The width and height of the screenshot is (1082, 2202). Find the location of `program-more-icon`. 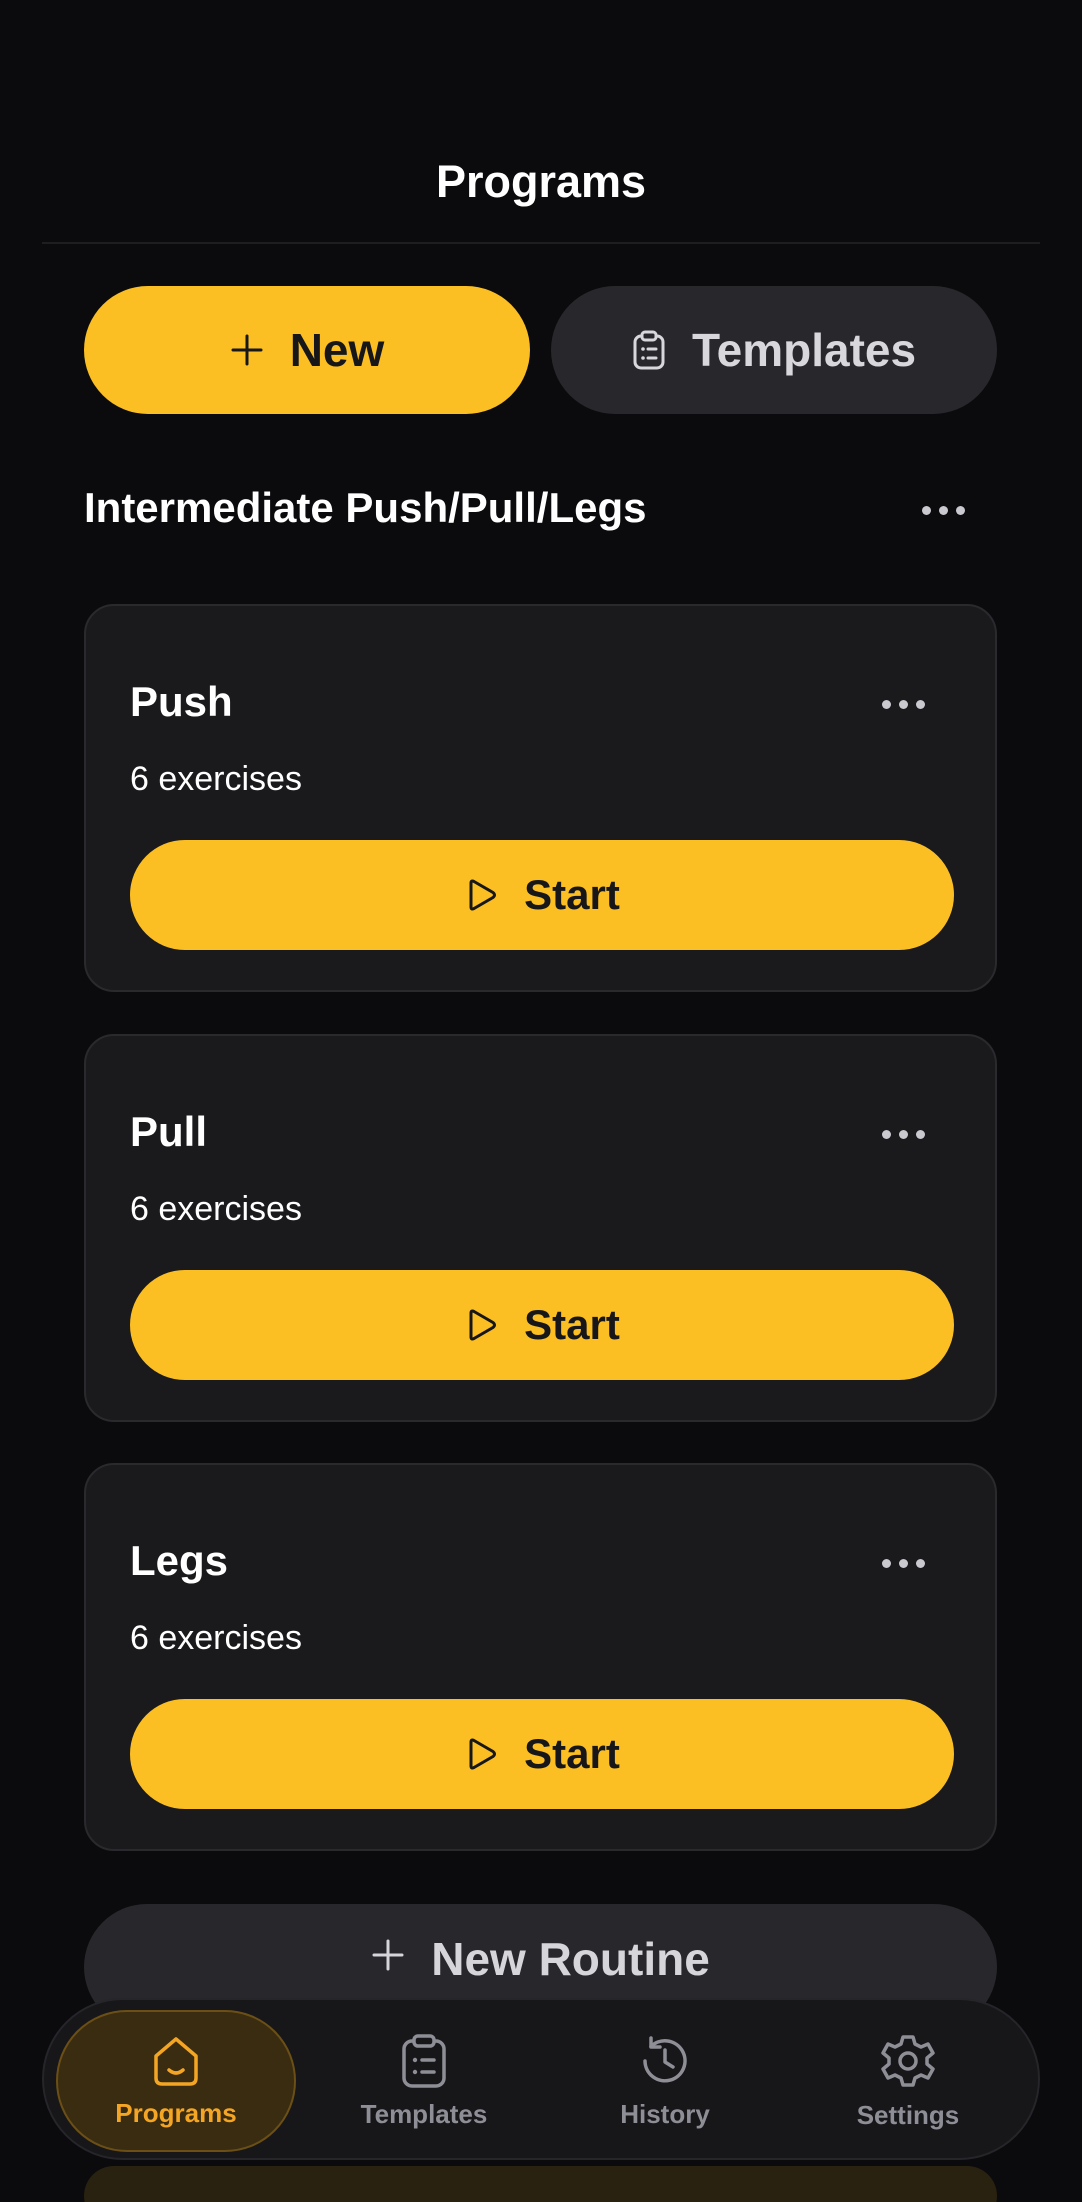

program-more-icon is located at coordinates (943, 510).